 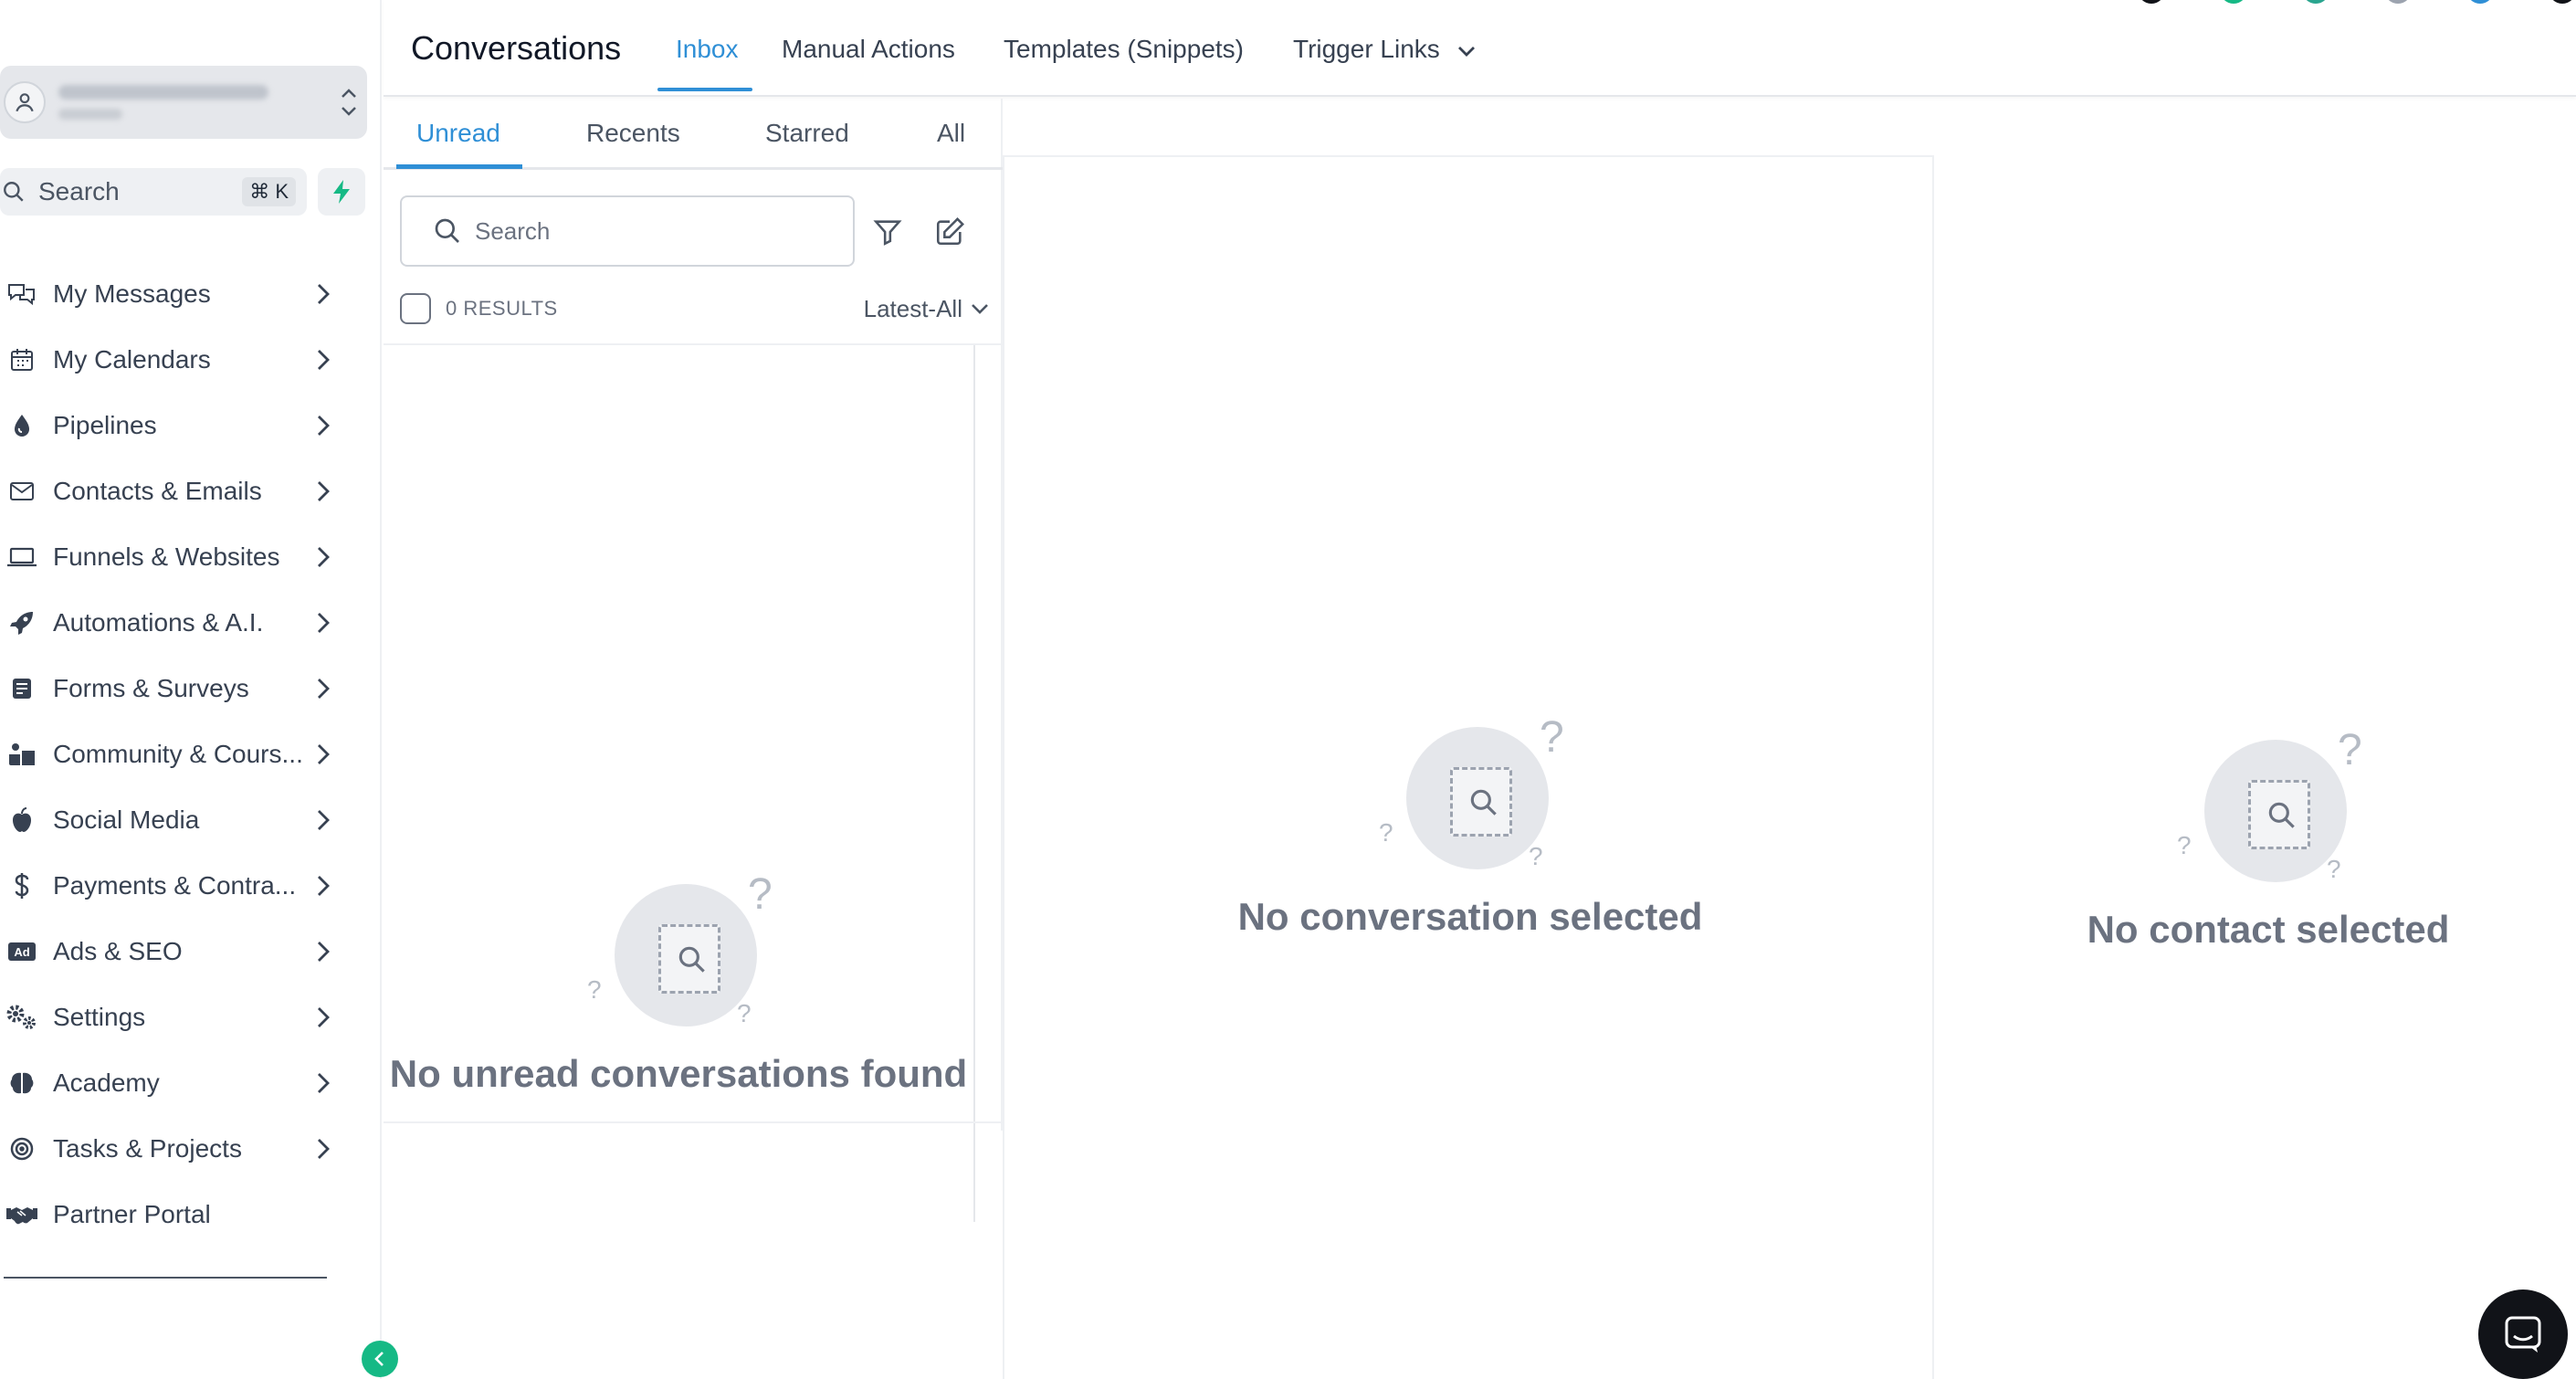 I want to click on support-chat-button, so click(x=2523, y=1334).